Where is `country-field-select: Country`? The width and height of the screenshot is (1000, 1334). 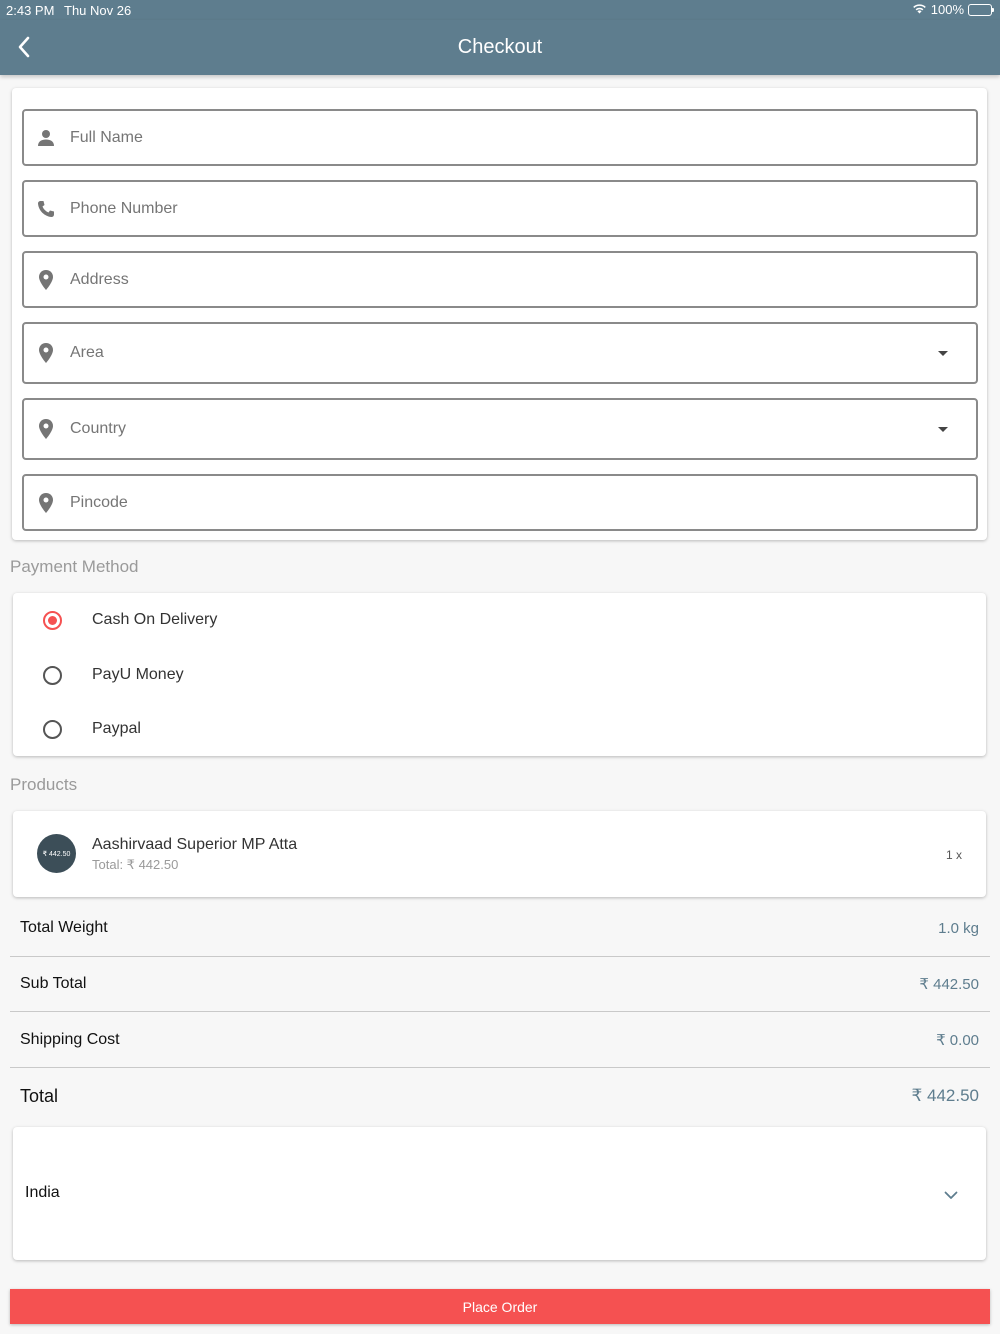 country-field-select: Country is located at coordinates (500, 429).